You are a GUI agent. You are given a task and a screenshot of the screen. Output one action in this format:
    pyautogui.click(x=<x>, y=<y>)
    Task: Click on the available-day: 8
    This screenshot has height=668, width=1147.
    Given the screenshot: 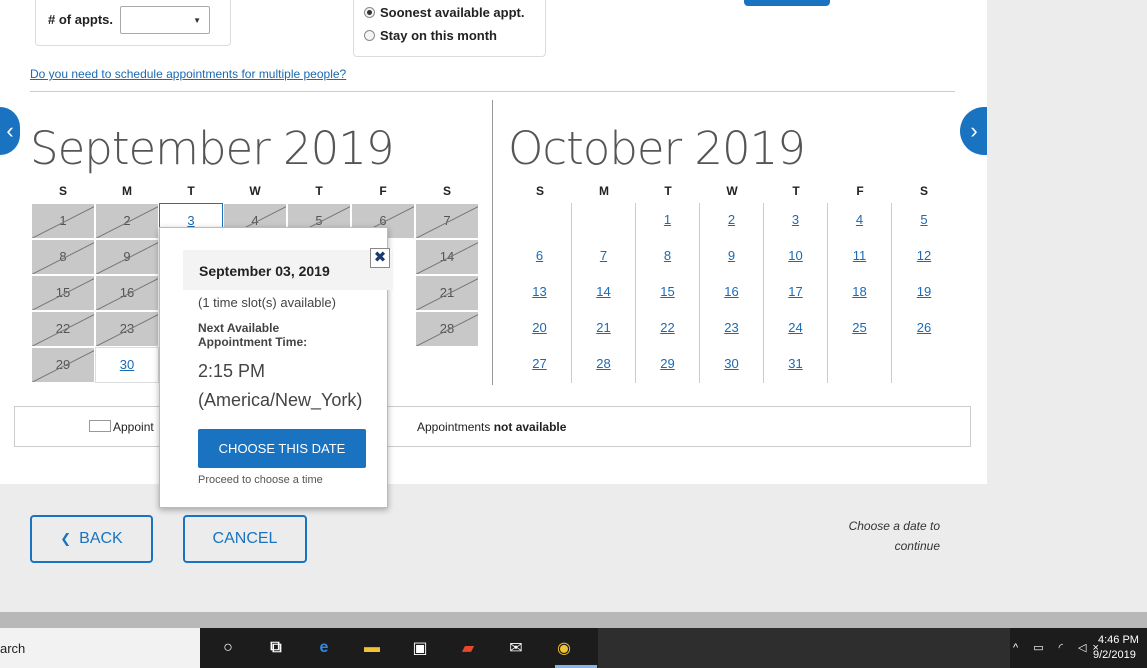 What is the action you would take?
    pyautogui.click(x=668, y=257)
    